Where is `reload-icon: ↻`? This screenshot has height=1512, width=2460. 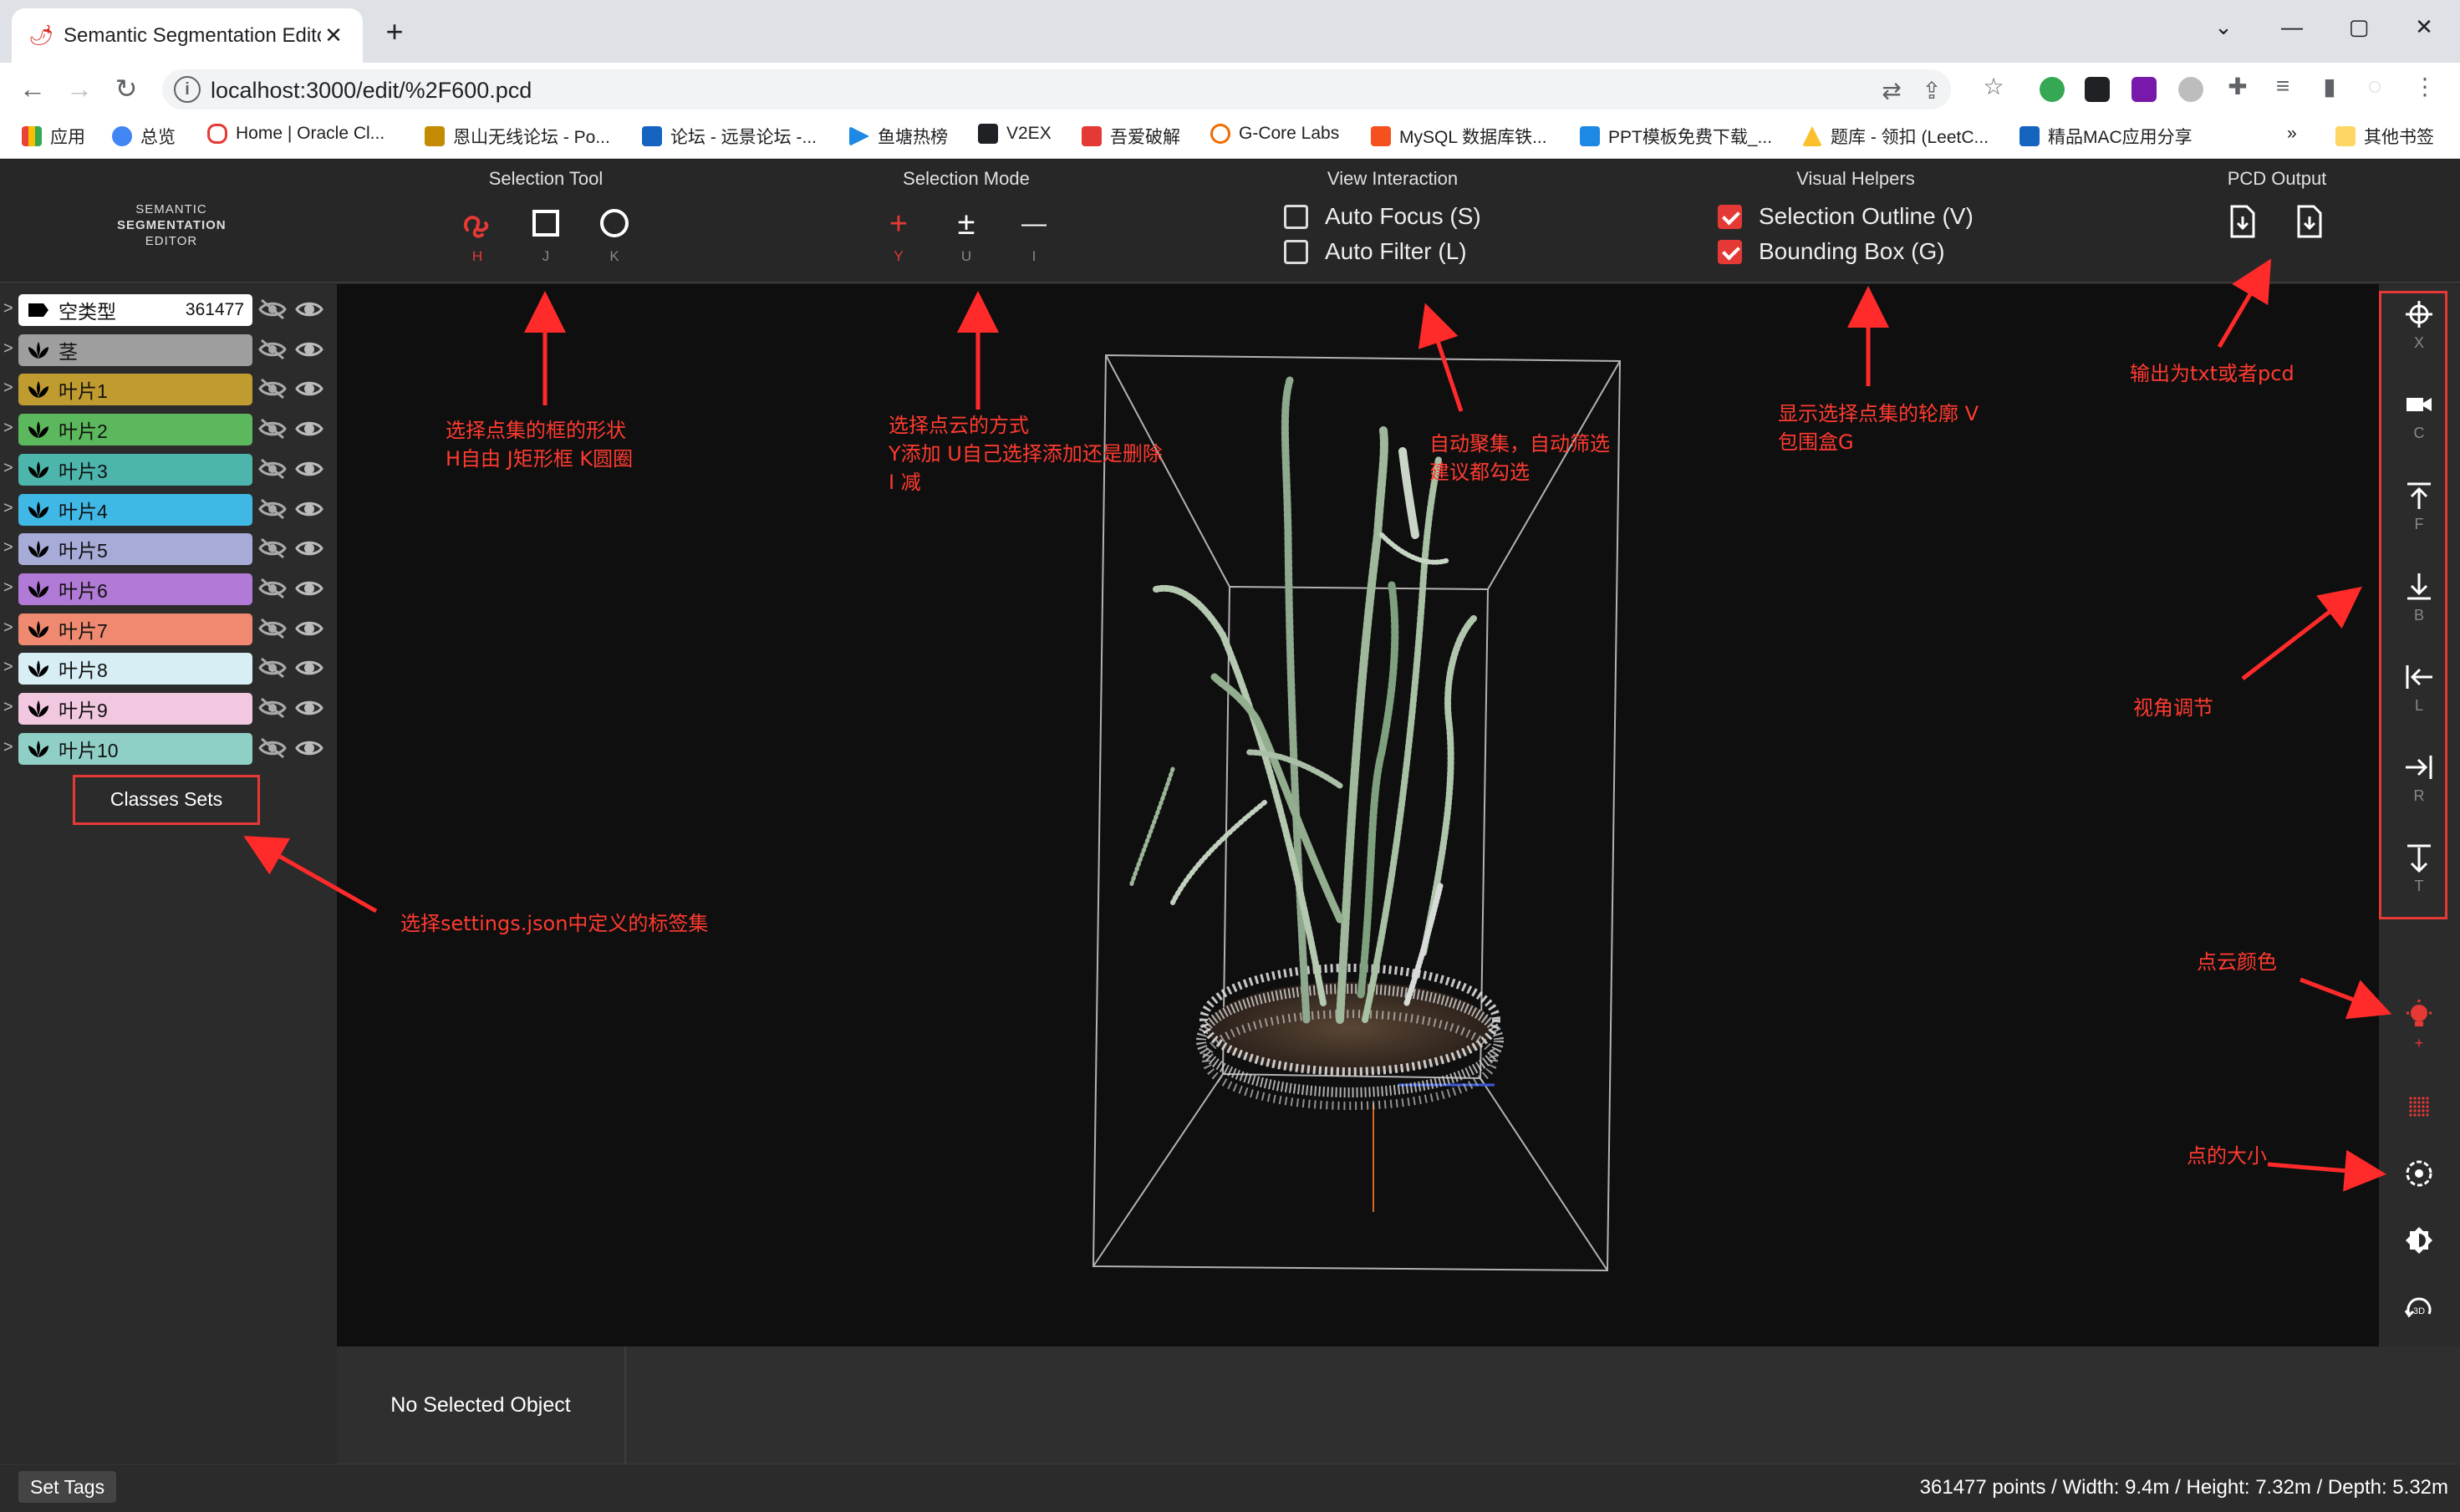
reload-icon: ↻ is located at coordinates (127, 88).